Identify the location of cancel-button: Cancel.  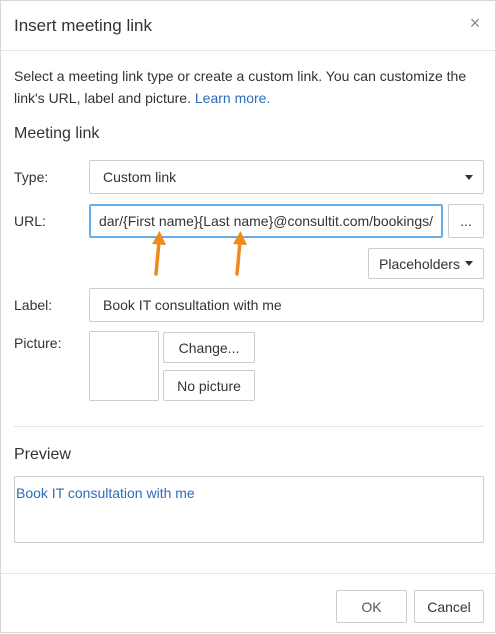
(449, 606).